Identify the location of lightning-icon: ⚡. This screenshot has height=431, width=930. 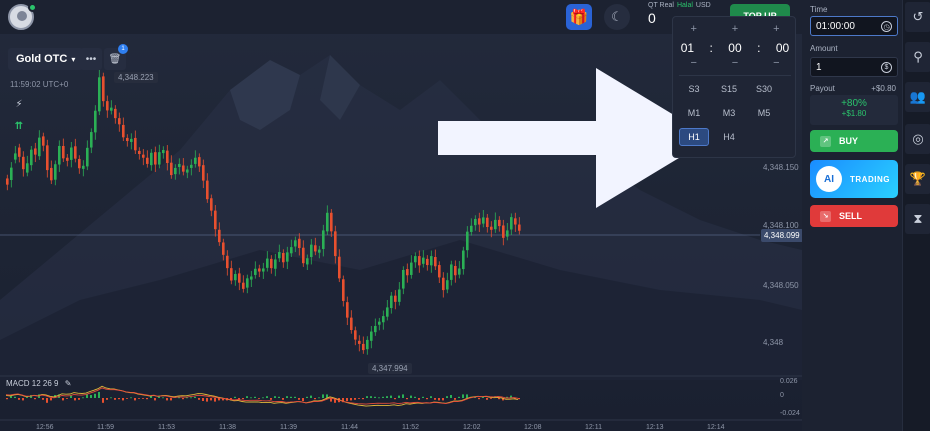
(19, 104).